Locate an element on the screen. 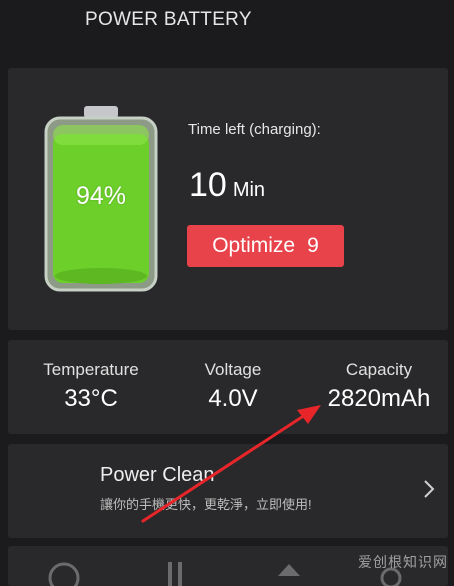 This screenshot has width=454, height=586. stat-label: Capacity is located at coordinates (379, 369).